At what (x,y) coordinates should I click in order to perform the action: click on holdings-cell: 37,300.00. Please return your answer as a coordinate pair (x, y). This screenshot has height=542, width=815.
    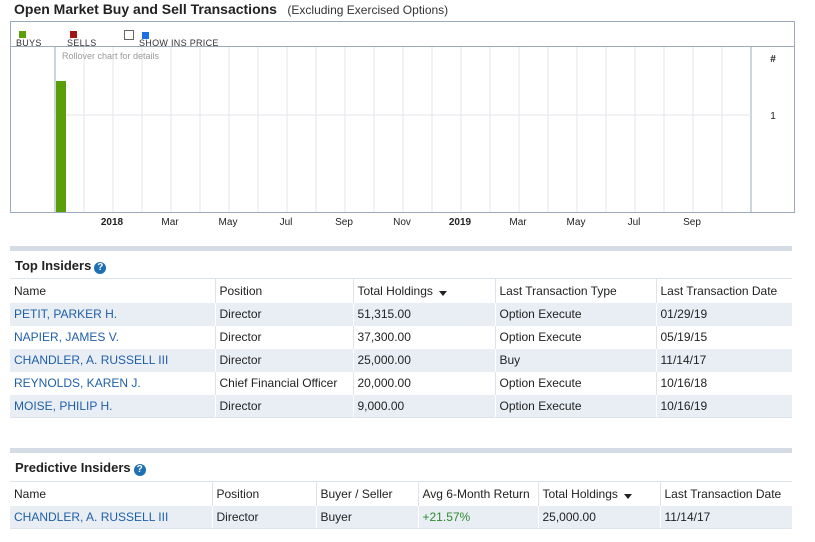
    Looking at the image, I should click on (423, 337).